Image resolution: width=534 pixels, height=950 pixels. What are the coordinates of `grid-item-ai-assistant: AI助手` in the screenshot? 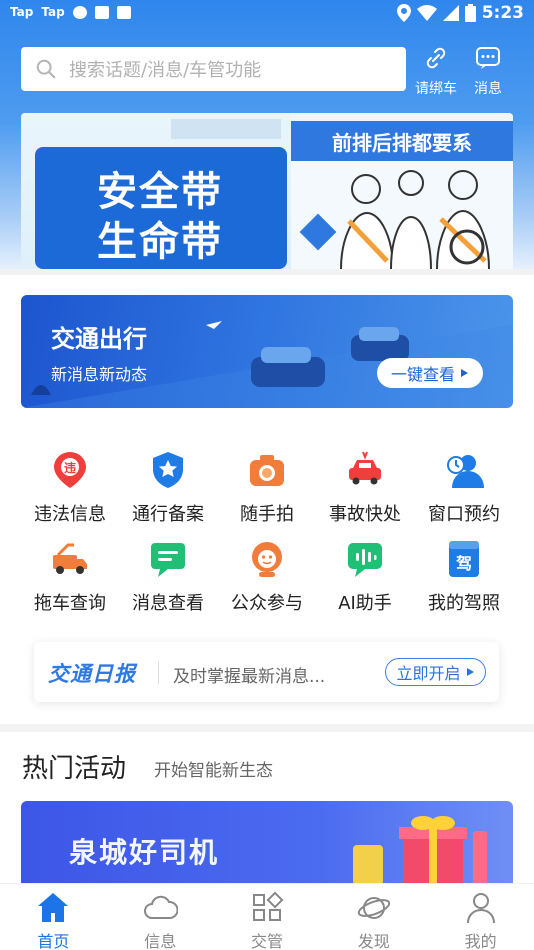 It's located at (365, 577).